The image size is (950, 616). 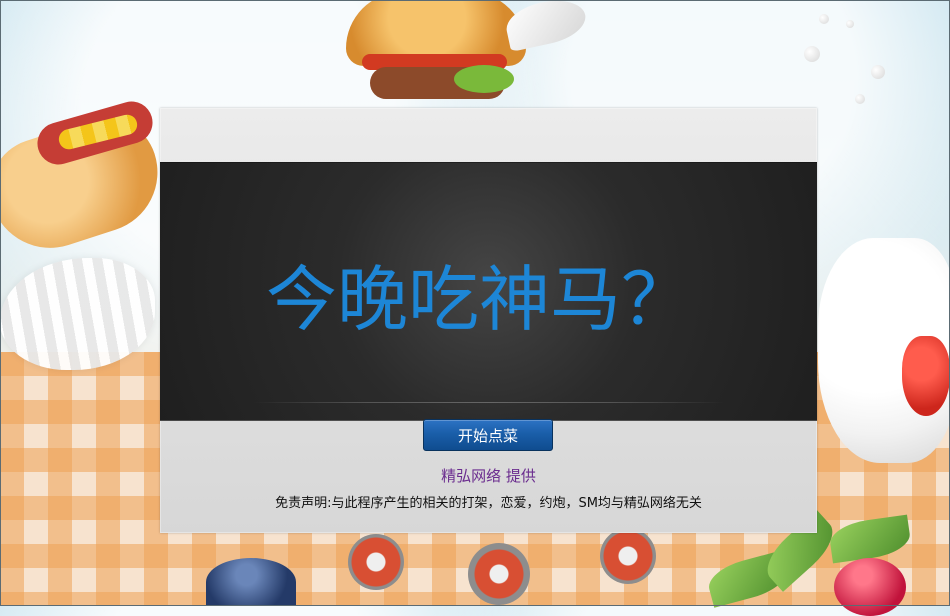 I want to click on disclaimer-text: 免责声明:与此程序产生的相关的打架，恋爱，约炮，SM均与精弘网络无关, so click(x=488, y=503).